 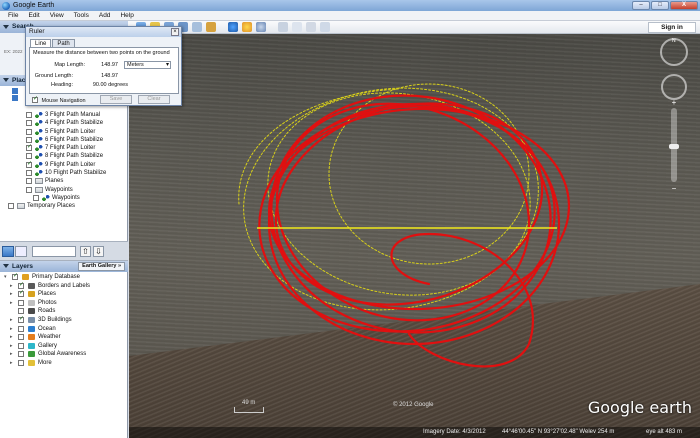 I want to click on tree-item-flight-path-4: 4 Flight Path Stabilize, so click(x=64, y=123).